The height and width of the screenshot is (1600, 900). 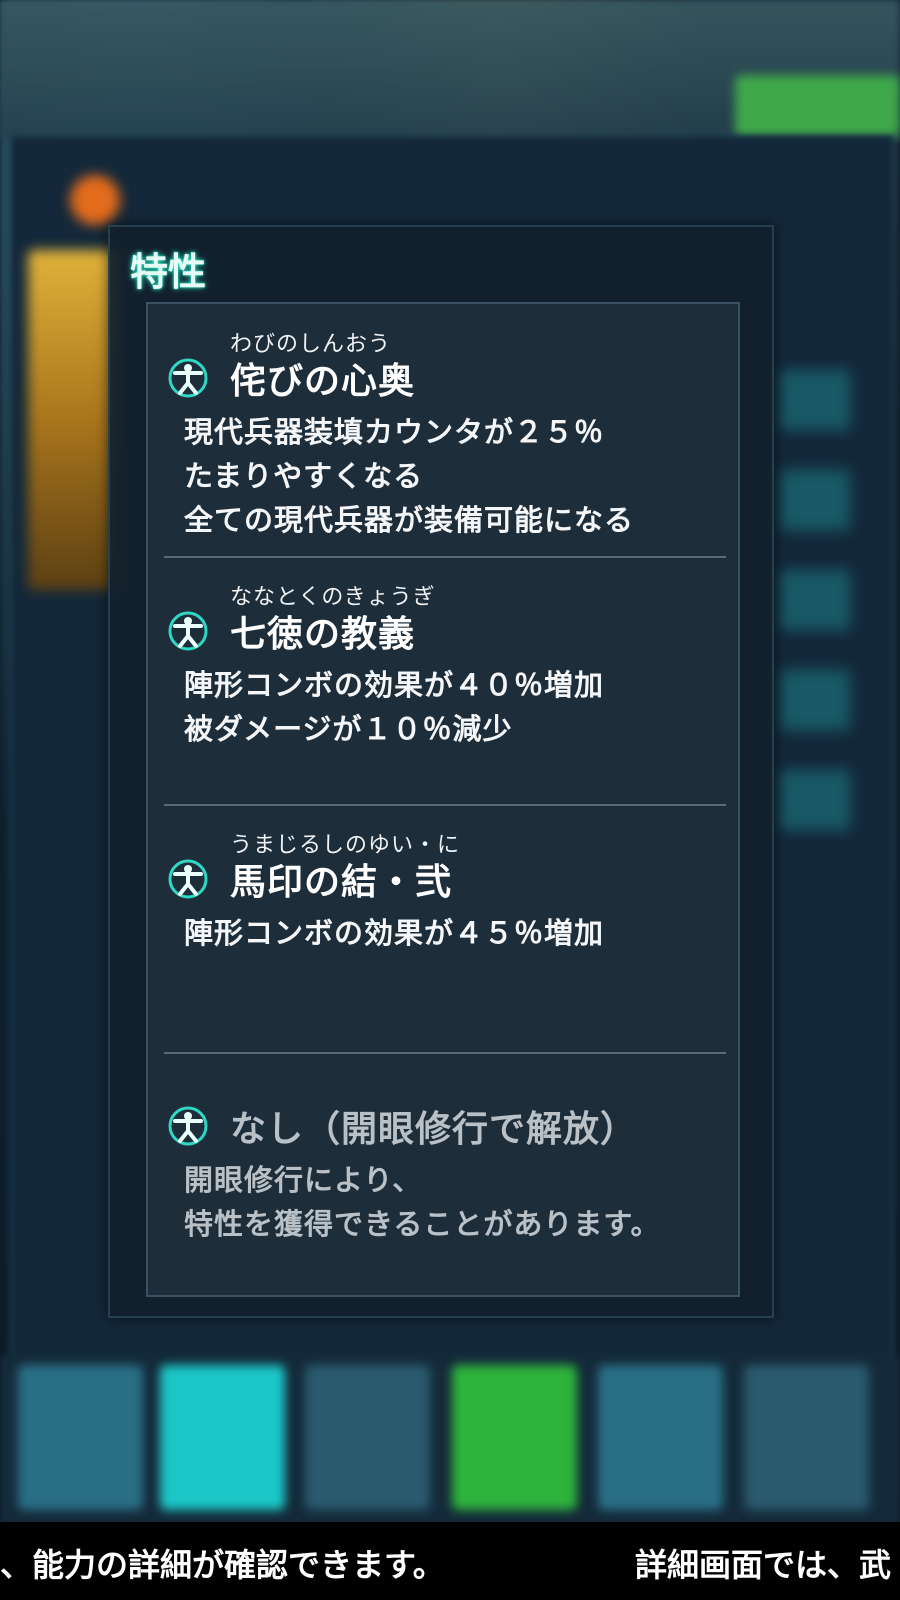 What do you see at coordinates (815, 620) in the screenshot?
I see `background-stat-column` at bounding box center [815, 620].